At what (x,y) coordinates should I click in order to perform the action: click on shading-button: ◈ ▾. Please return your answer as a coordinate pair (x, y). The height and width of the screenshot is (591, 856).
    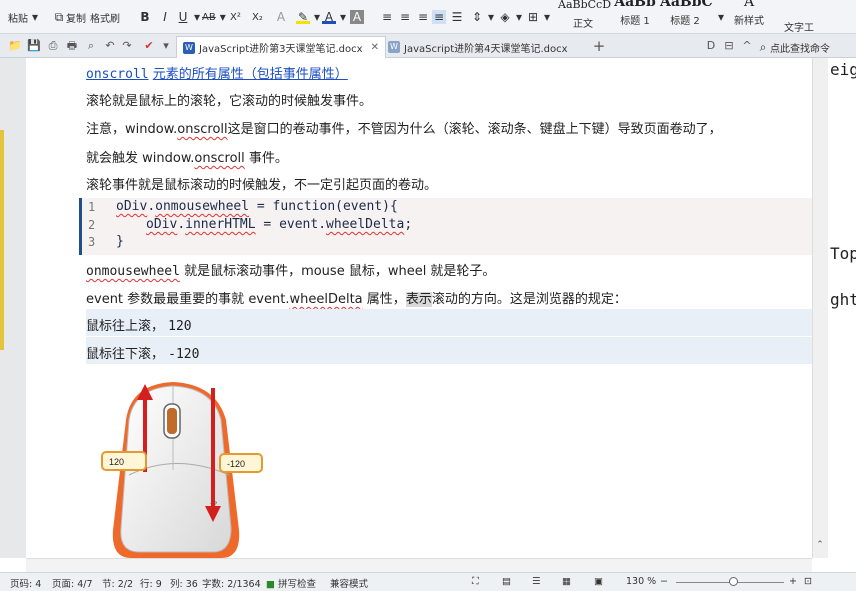
    Looking at the image, I should click on (512, 16).